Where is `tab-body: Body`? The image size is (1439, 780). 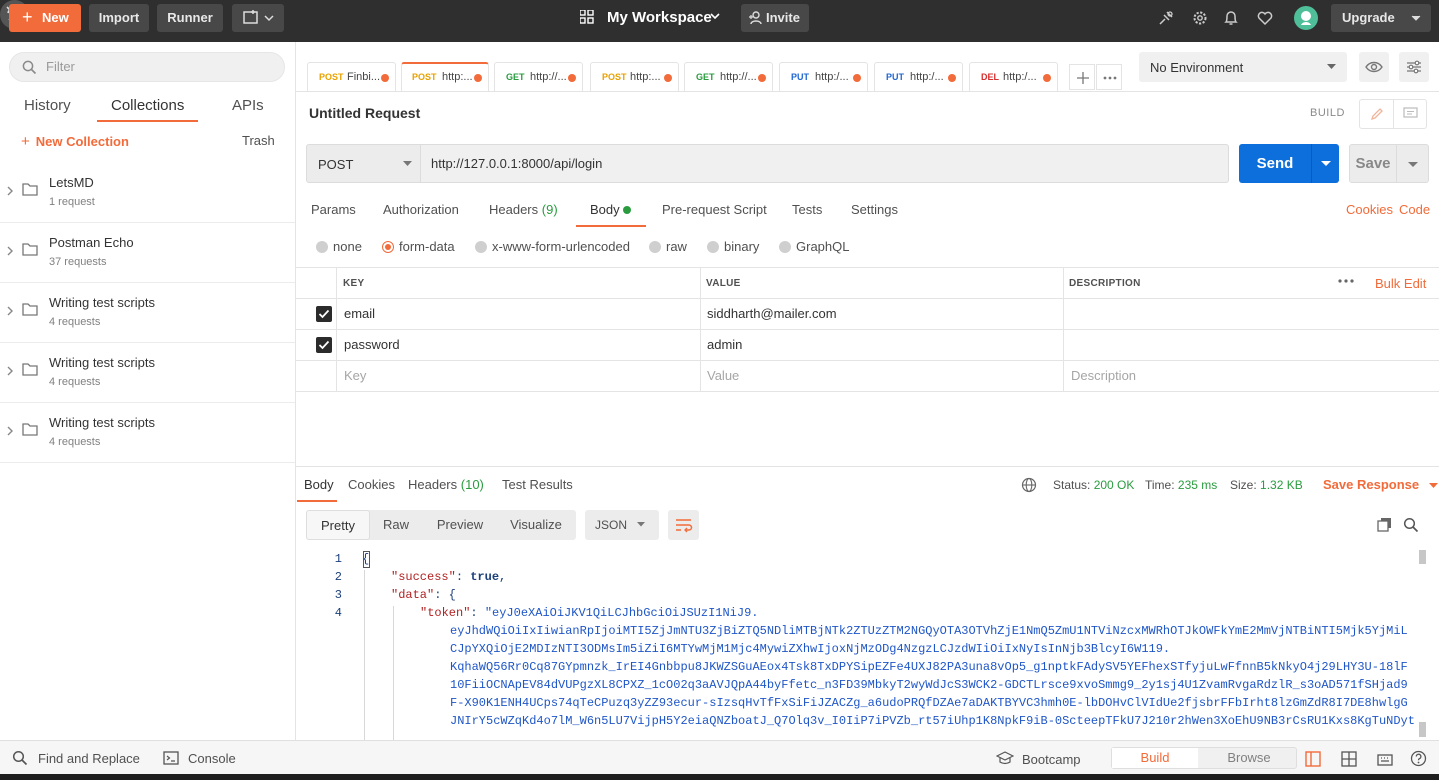
tab-body: Body is located at coordinates (605, 209).